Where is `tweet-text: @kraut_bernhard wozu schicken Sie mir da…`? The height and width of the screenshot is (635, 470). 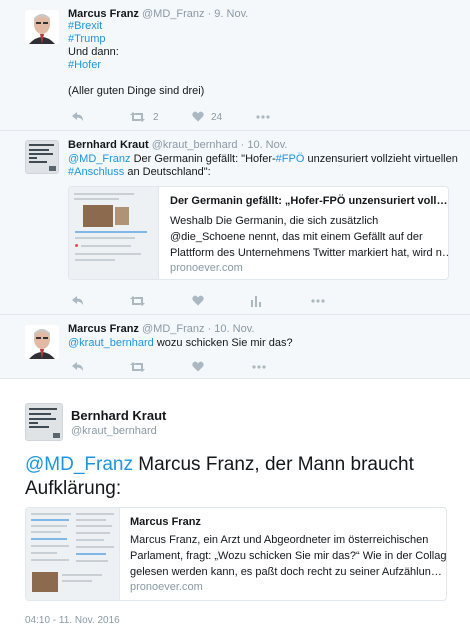
tweet-text: @kraut_bernhard wozu schicken Sie mir da… is located at coordinates (180, 343).